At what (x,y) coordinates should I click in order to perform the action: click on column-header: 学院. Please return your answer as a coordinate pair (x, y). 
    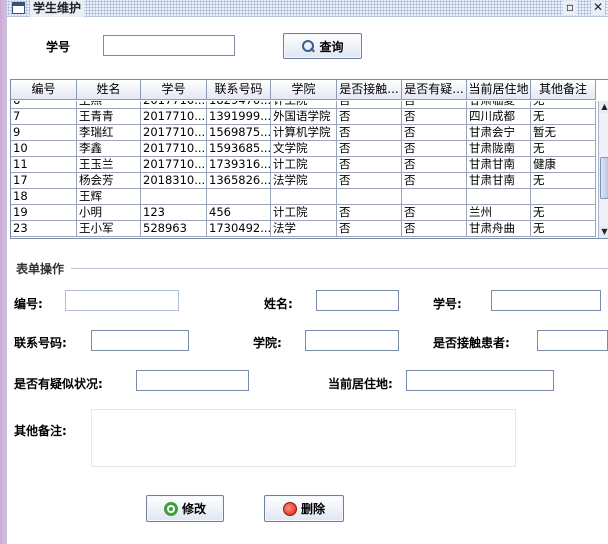
    Looking at the image, I should click on (304, 90).